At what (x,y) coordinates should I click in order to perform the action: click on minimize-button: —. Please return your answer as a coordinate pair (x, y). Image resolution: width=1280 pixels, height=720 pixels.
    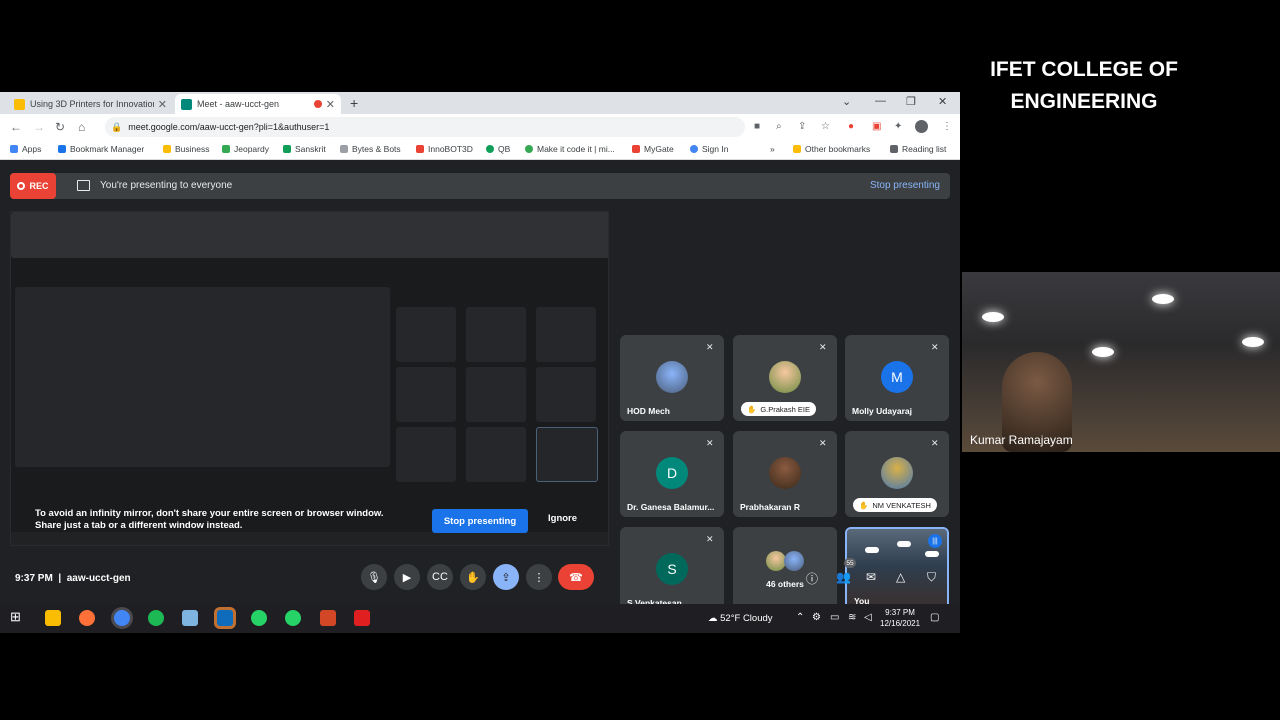
    Looking at the image, I should click on (880, 101).